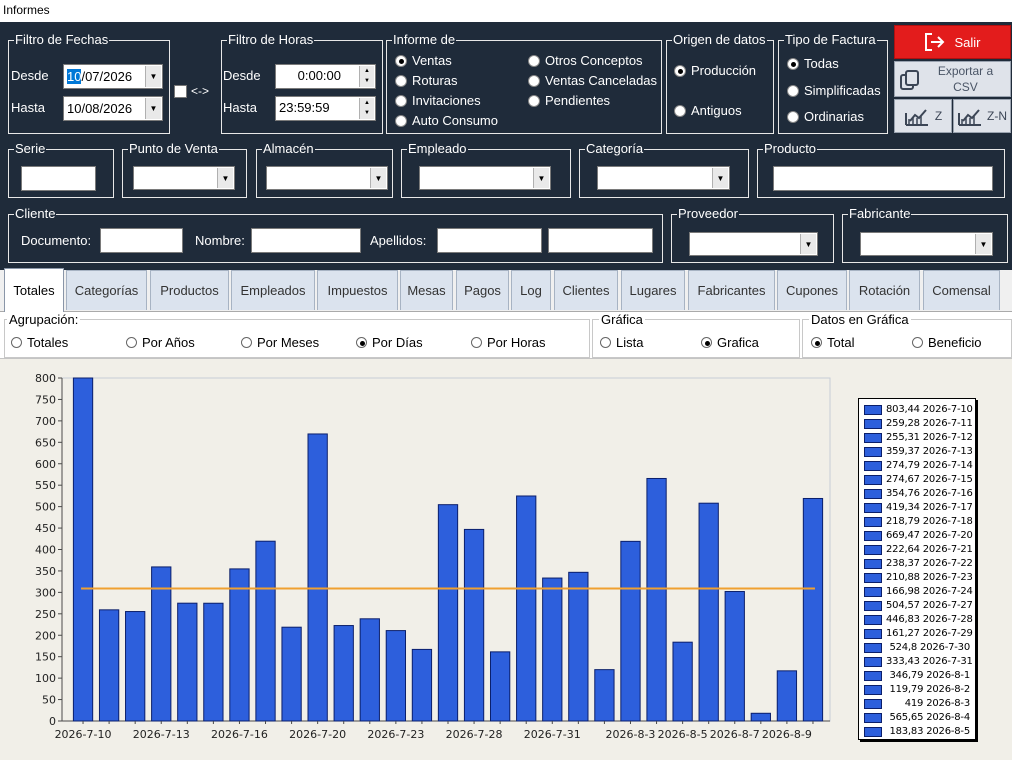  Describe the element at coordinates (600, 240) in the screenshot. I see `apellido2-input` at that location.